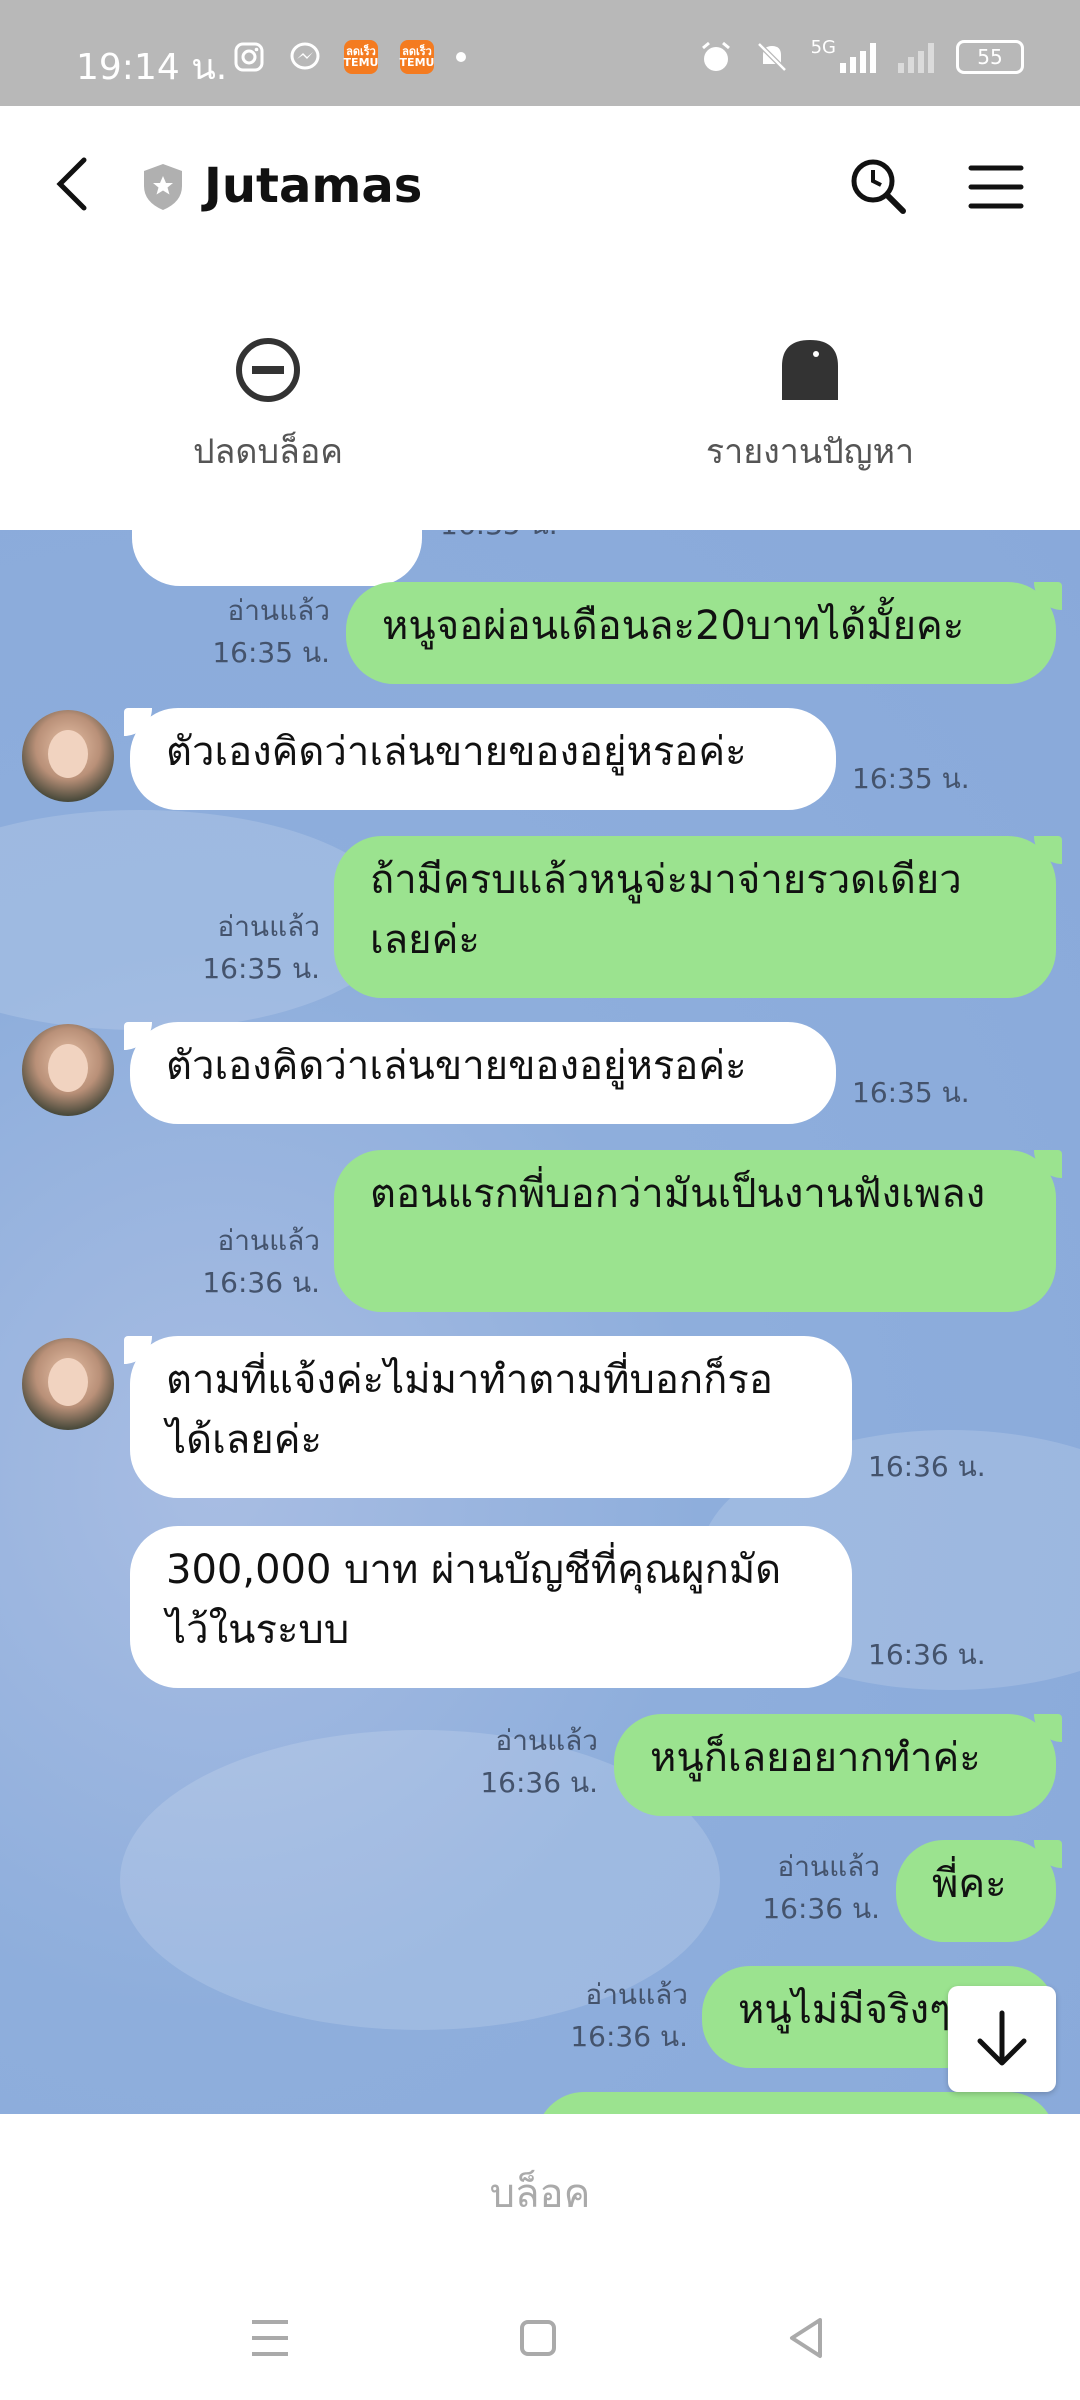  Describe the element at coordinates (771, 57) in the screenshot. I see `mute-icon` at that location.